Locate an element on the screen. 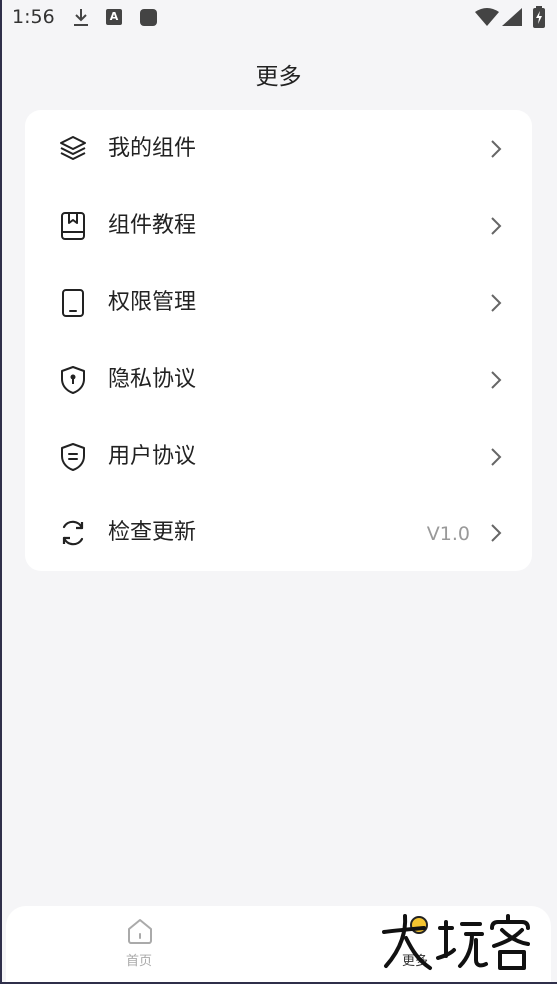  menu-item-permissions: 权限管理 is located at coordinates (278, 302).